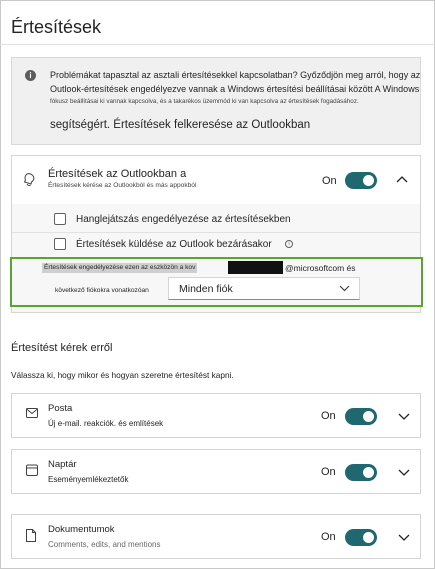 This screenshot has width=435, height=569. What do you see at coordinates (117, 174) in the screenshot?
I see `outlook-notifications-title: Értesítések az Outlookban a` at bounding box center [117, 174].